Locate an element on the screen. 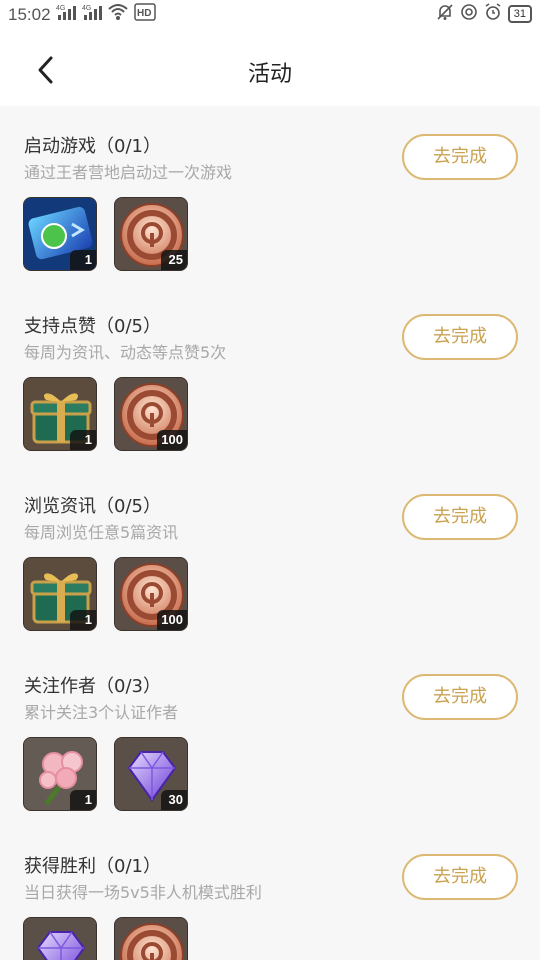 The height and width of the screenshot is (960, 540). camp-coin-icon is located at coordinates (151, 939).